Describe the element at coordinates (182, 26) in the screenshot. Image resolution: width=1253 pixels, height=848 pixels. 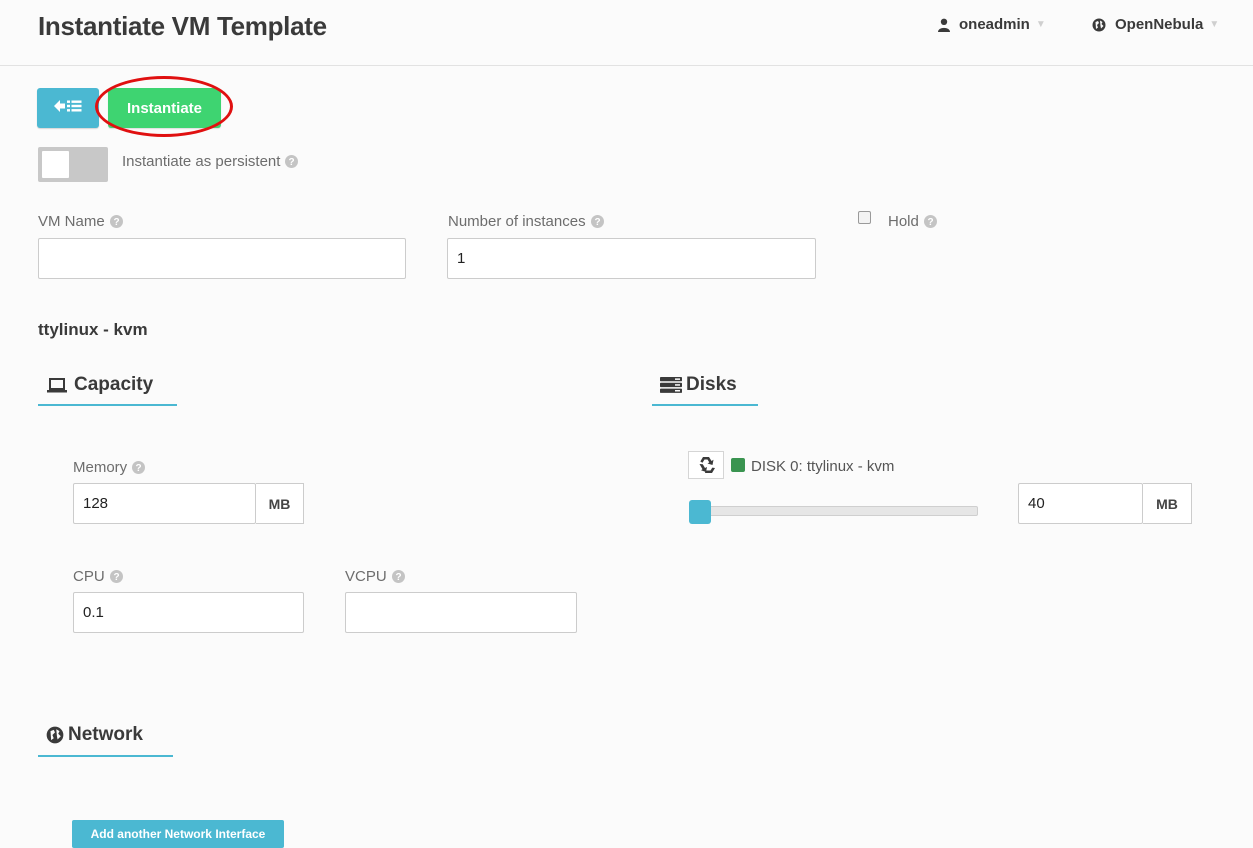
I see `page-title: Instantiate VM Template` at that location.